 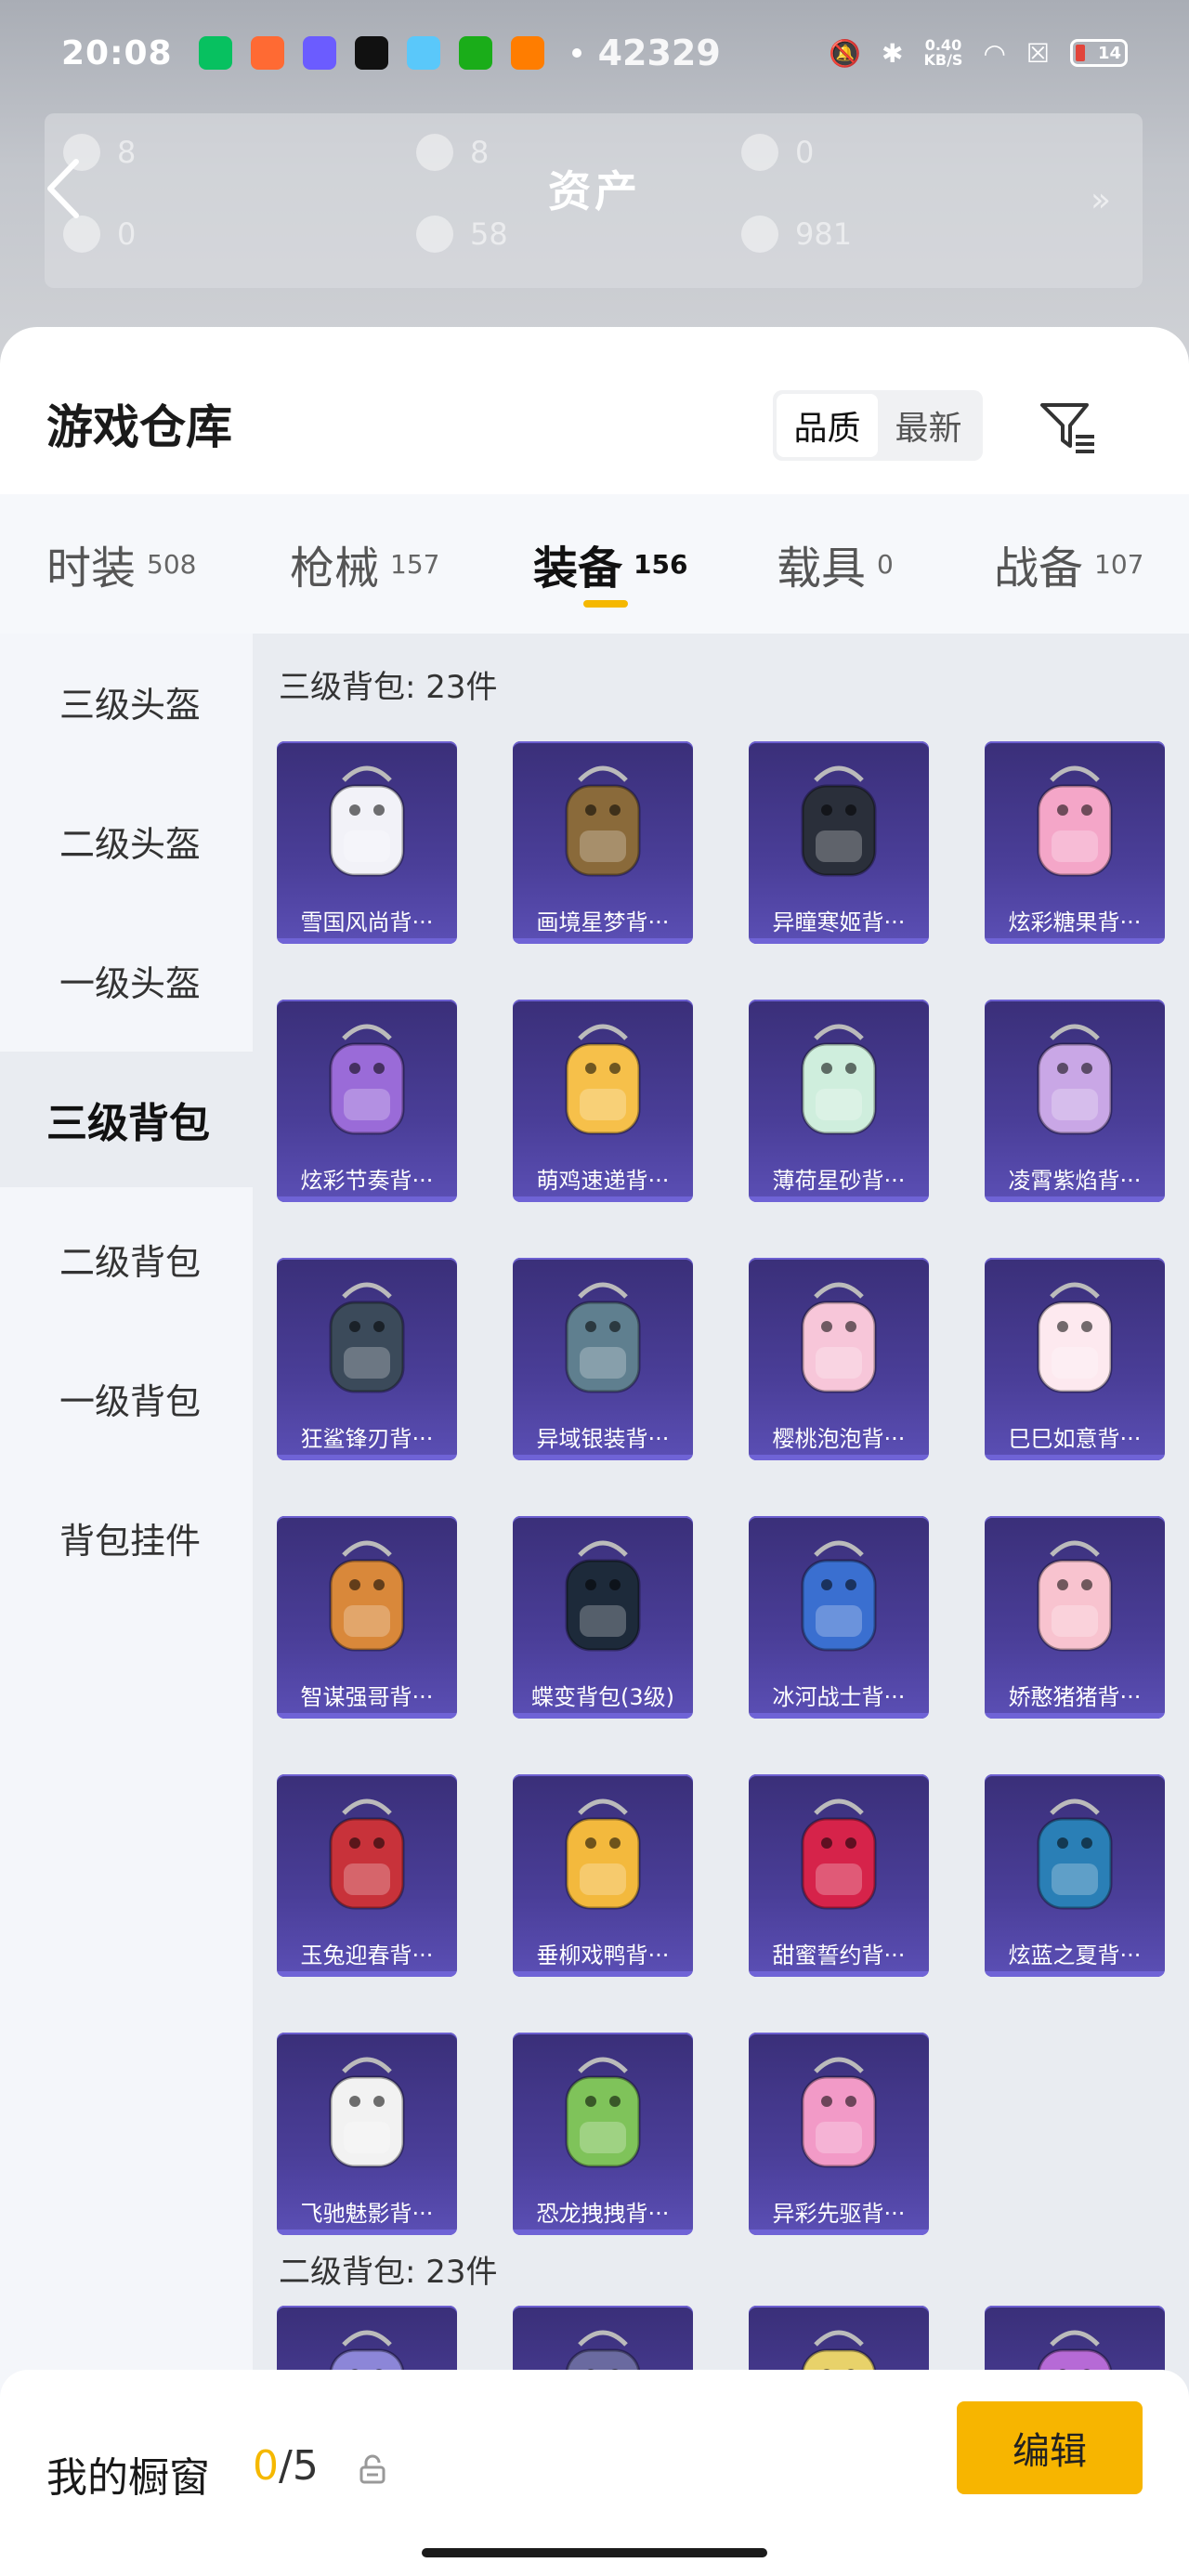 What do you see at coordinates (1099, 53) in the screenshot?
I see `battery-icon: 14` at bounding box center [1099, 53].